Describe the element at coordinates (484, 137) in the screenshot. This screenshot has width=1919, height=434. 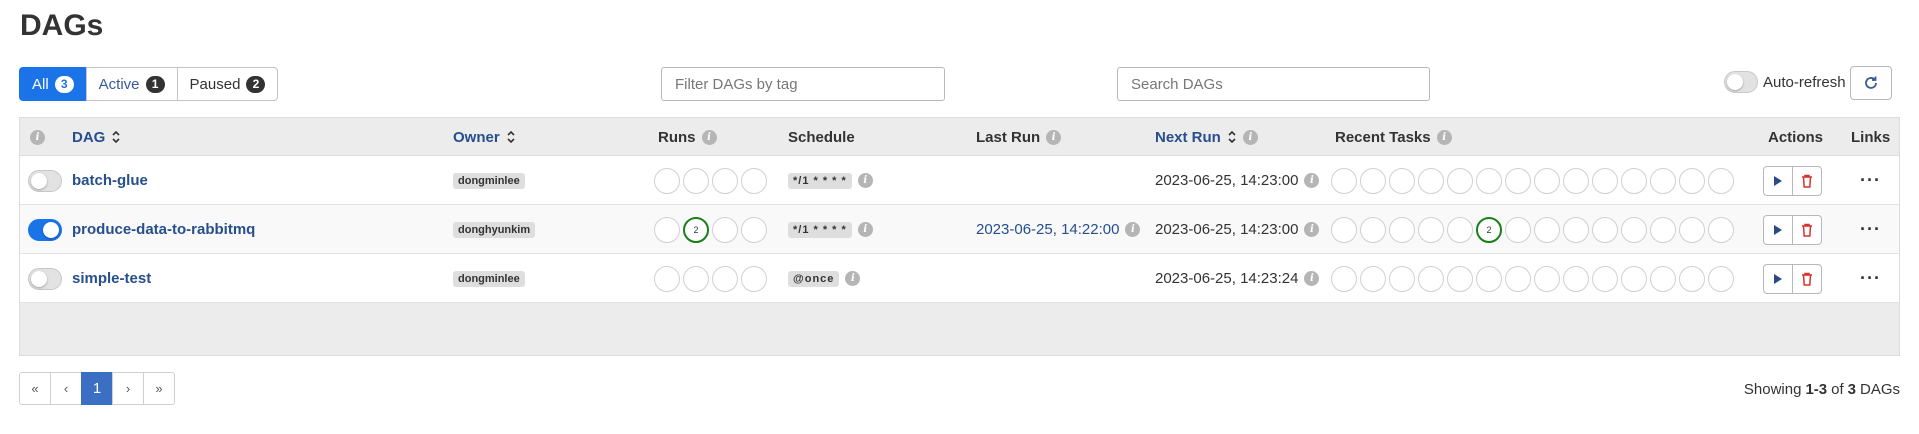
I see `header-owner: Owner` at that location.